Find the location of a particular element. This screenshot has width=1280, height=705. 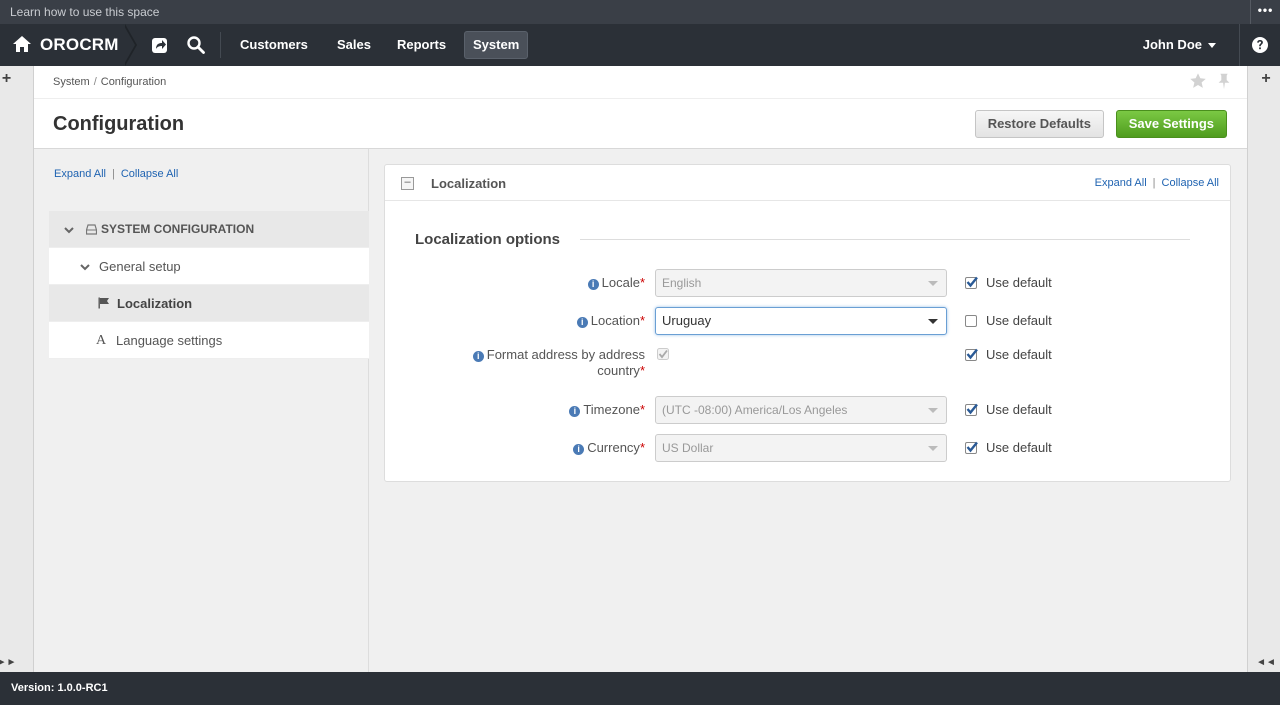

use-default-timezone: Use default is located at coordinates (1008, 410).